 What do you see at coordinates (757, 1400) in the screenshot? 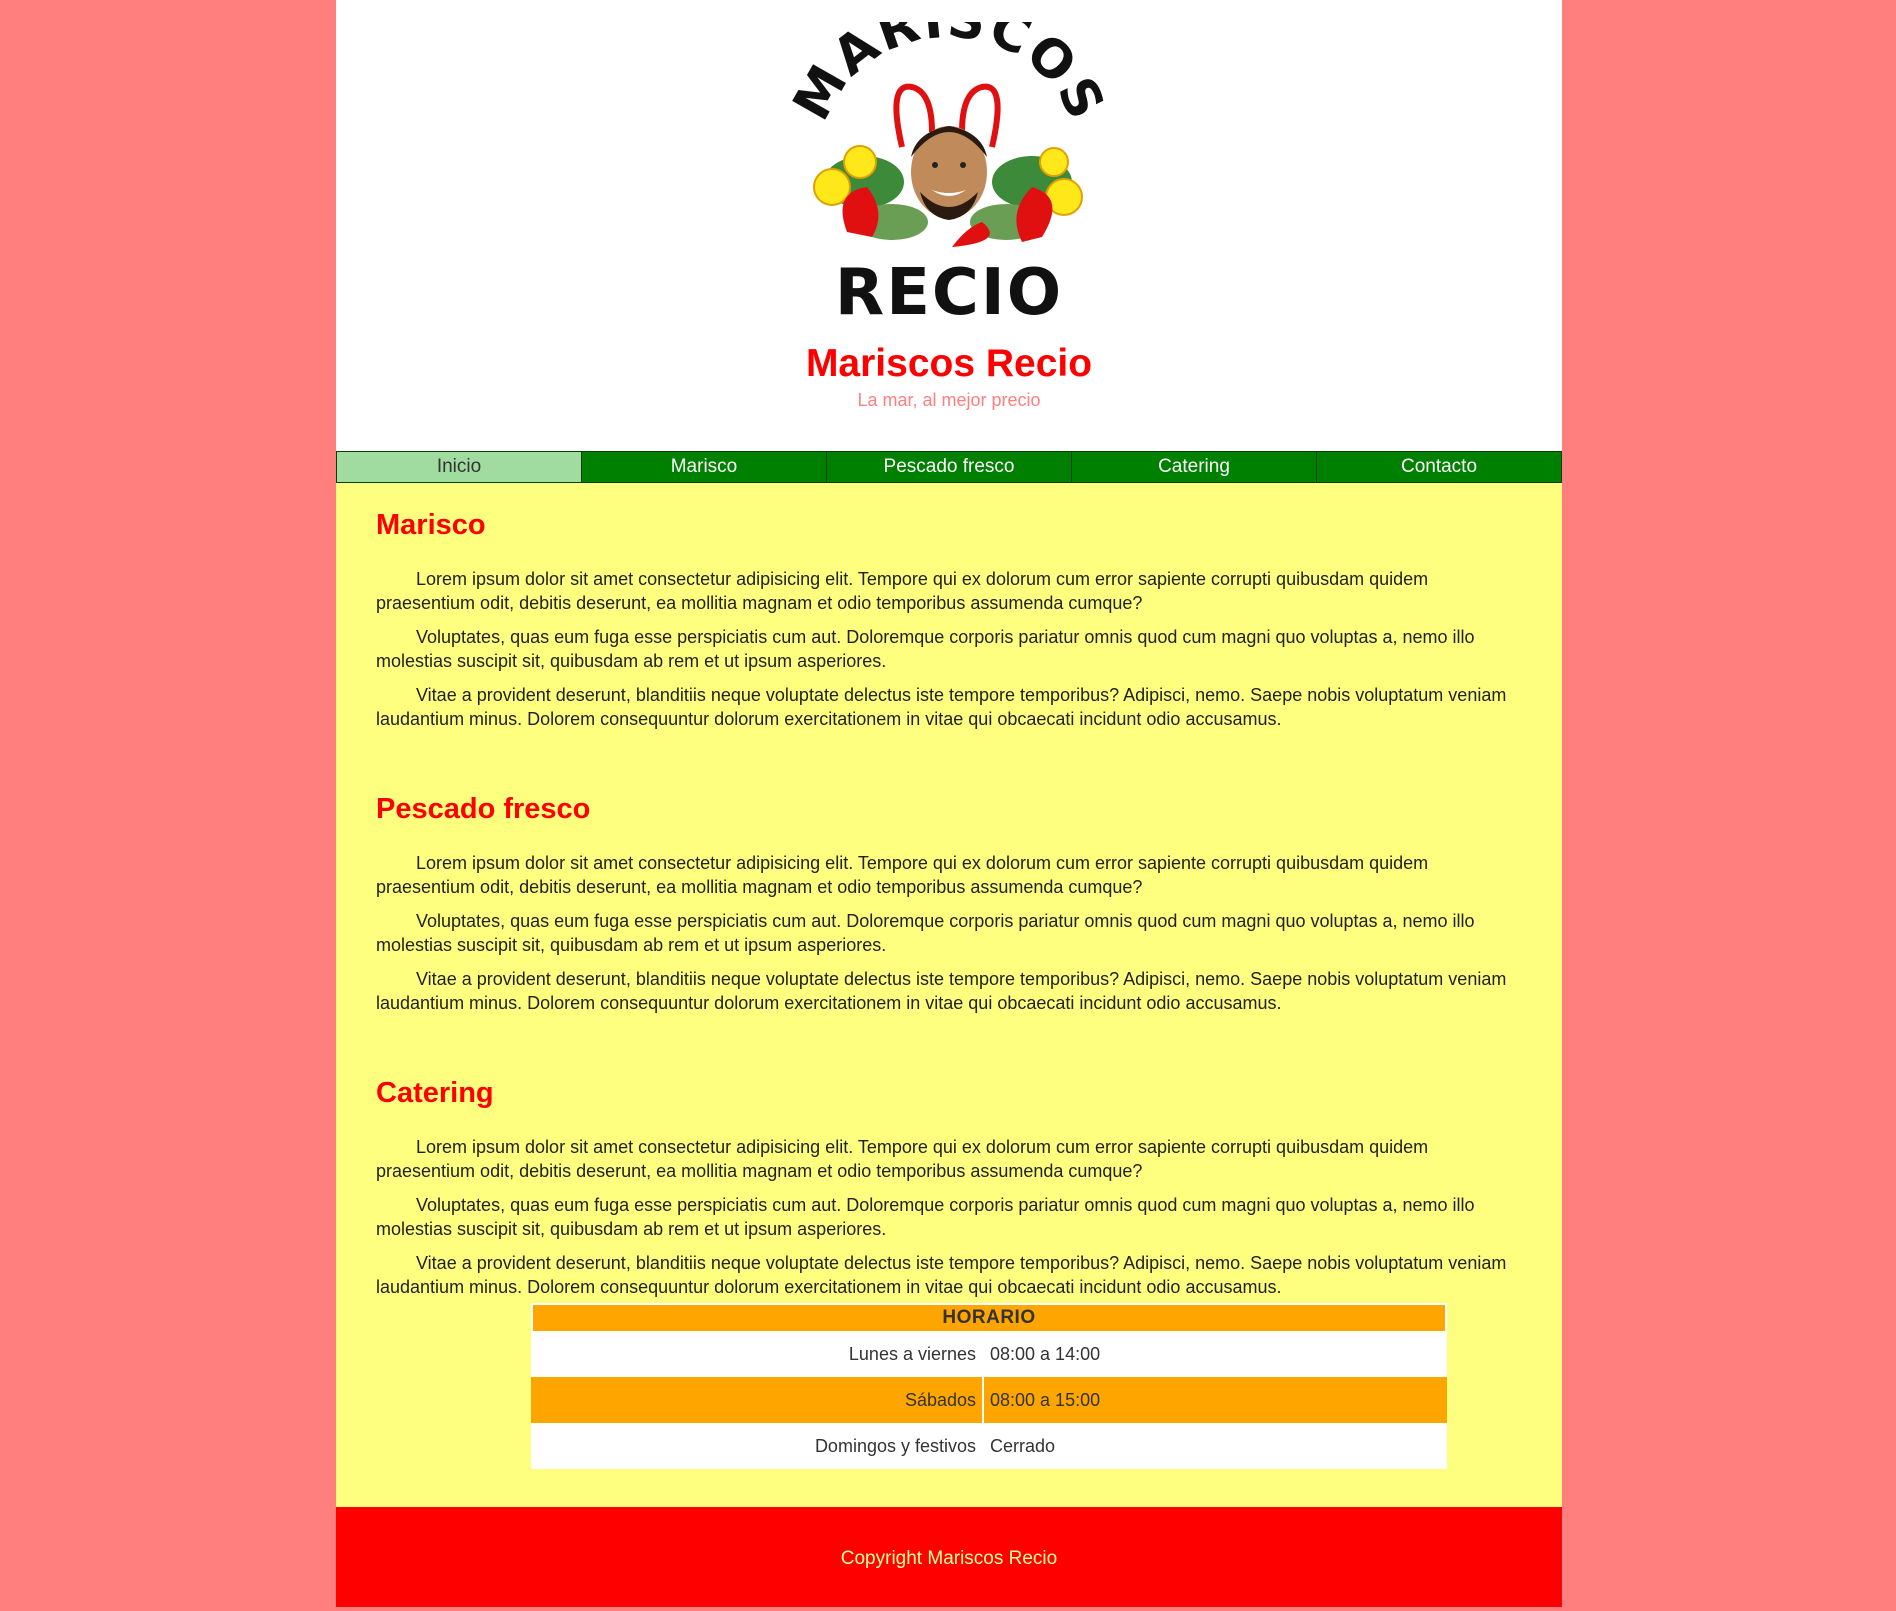
I see `schedule-day: Sábados` at bounding box center [757, 1400].